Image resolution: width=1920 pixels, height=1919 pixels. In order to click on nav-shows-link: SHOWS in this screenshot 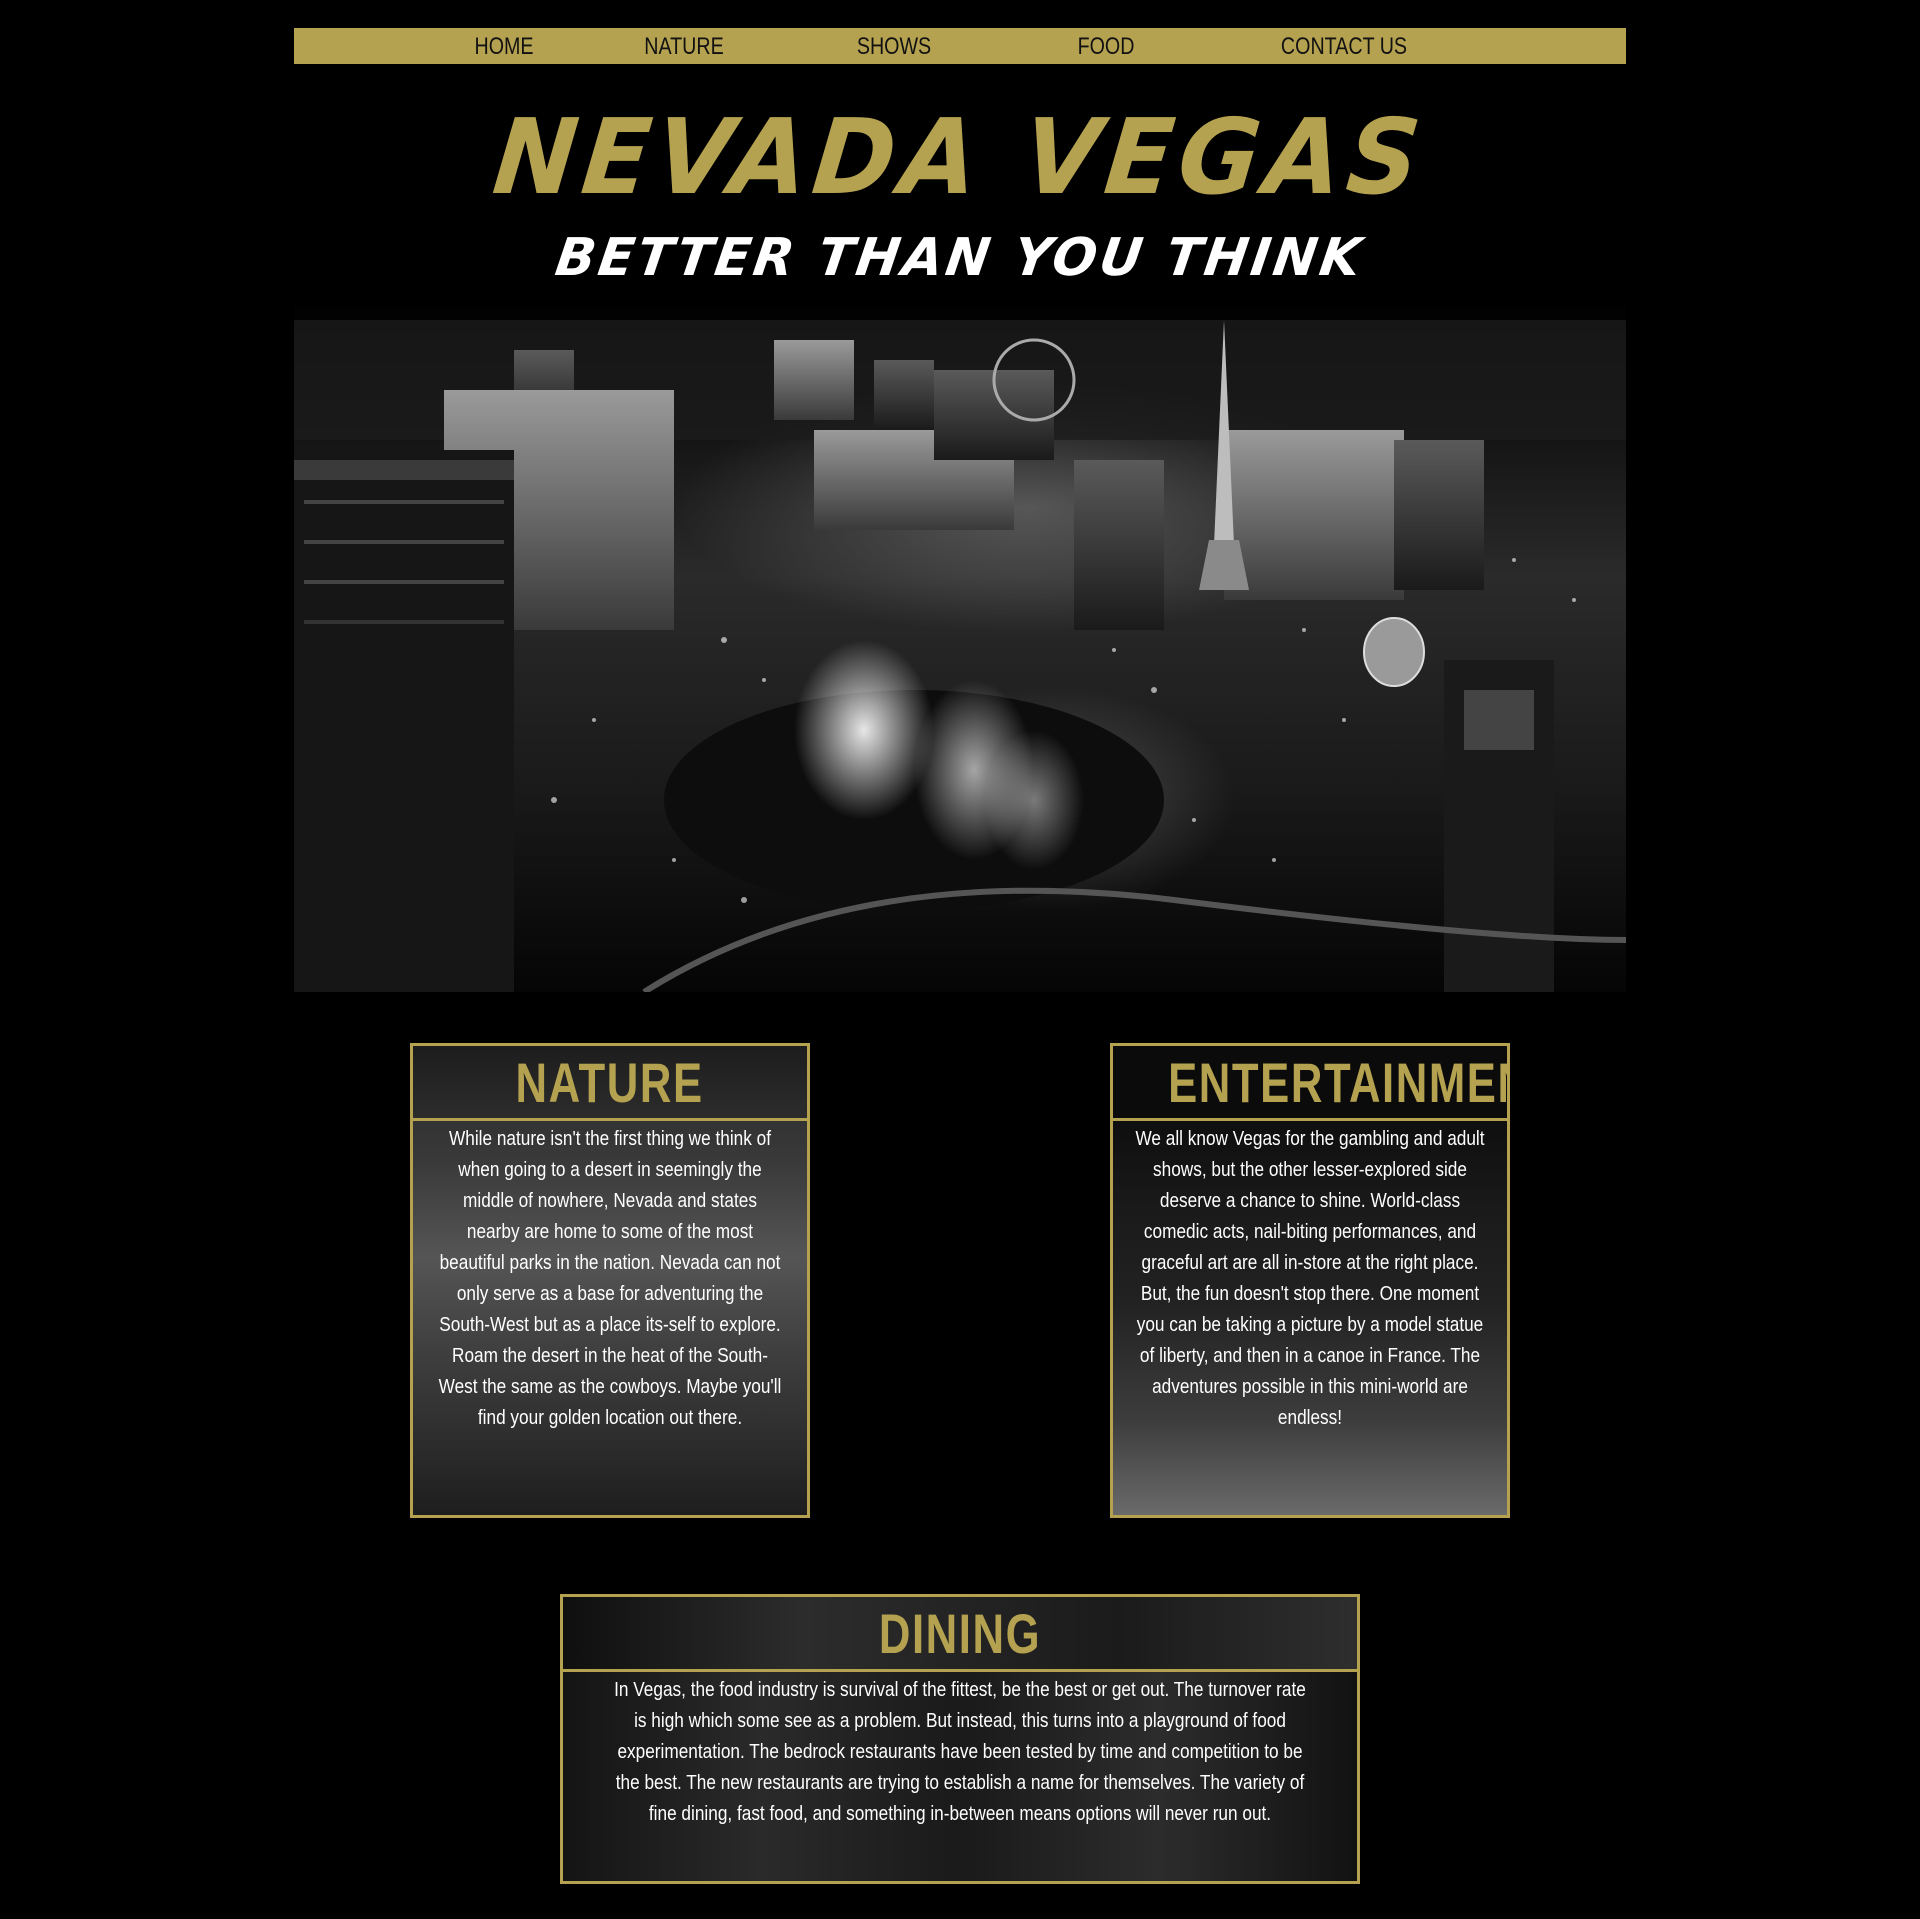, I will do `click(894, 46)`.